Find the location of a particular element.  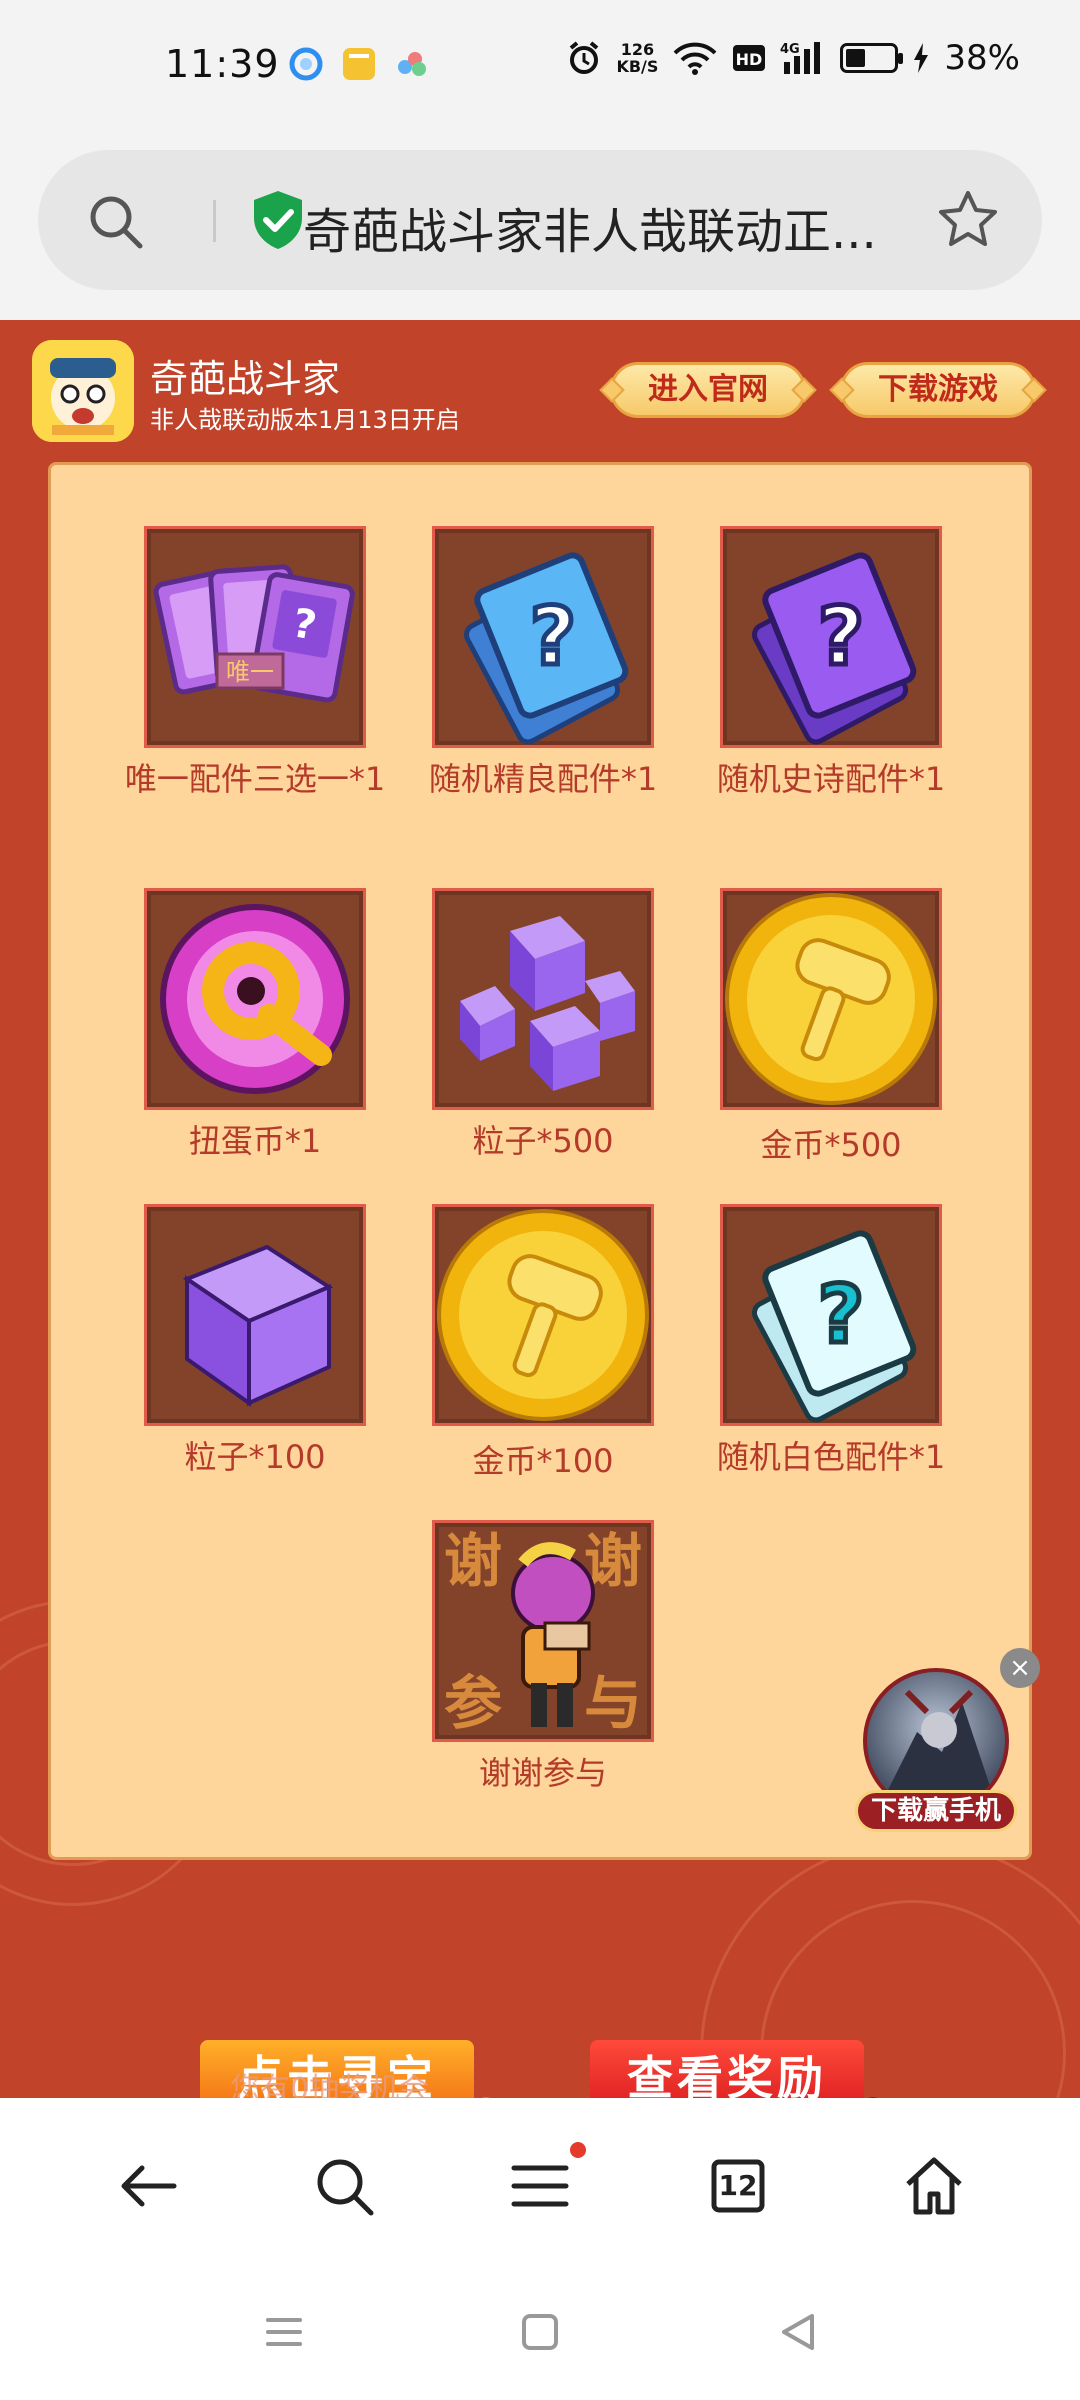

secure-shield-icon is located at coordinates (278, 220).